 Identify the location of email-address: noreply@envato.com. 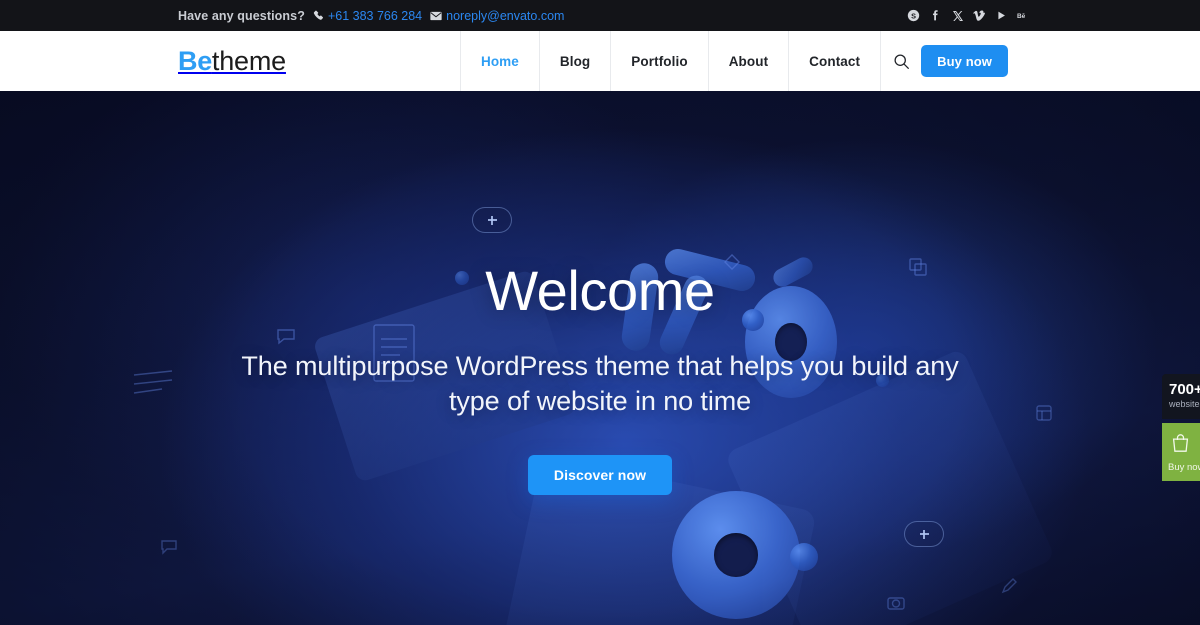
(505, 15).